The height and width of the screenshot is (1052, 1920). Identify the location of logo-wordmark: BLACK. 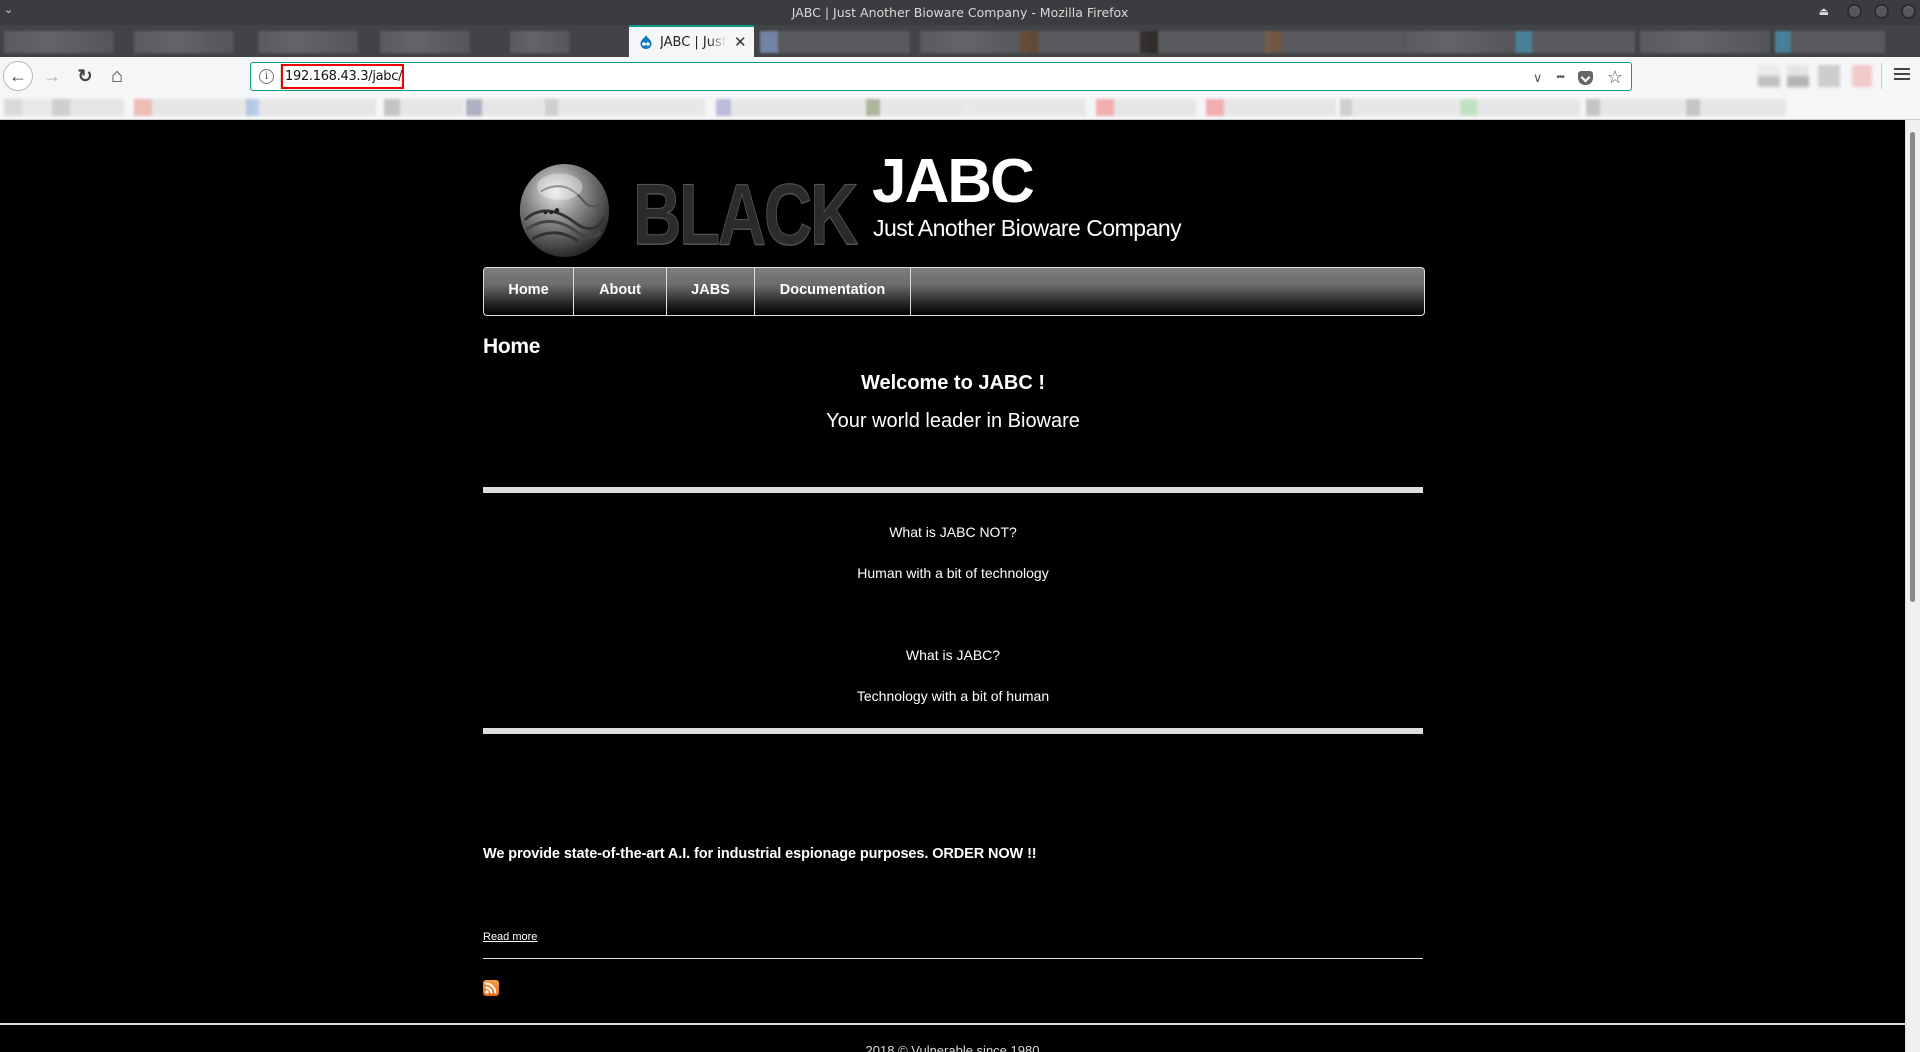
(746, 215).